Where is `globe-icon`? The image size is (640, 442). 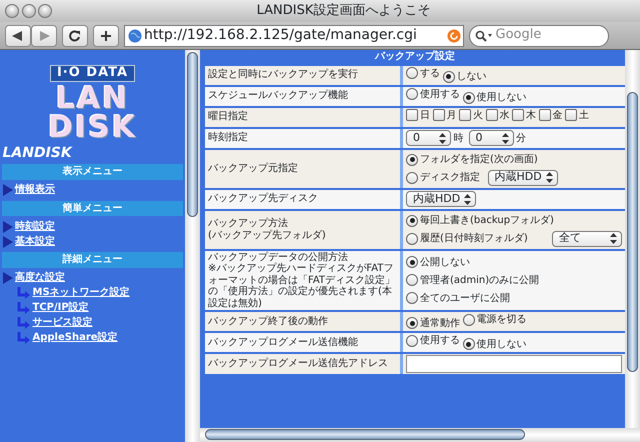
globe-icon is located at coordinates (135, 35).